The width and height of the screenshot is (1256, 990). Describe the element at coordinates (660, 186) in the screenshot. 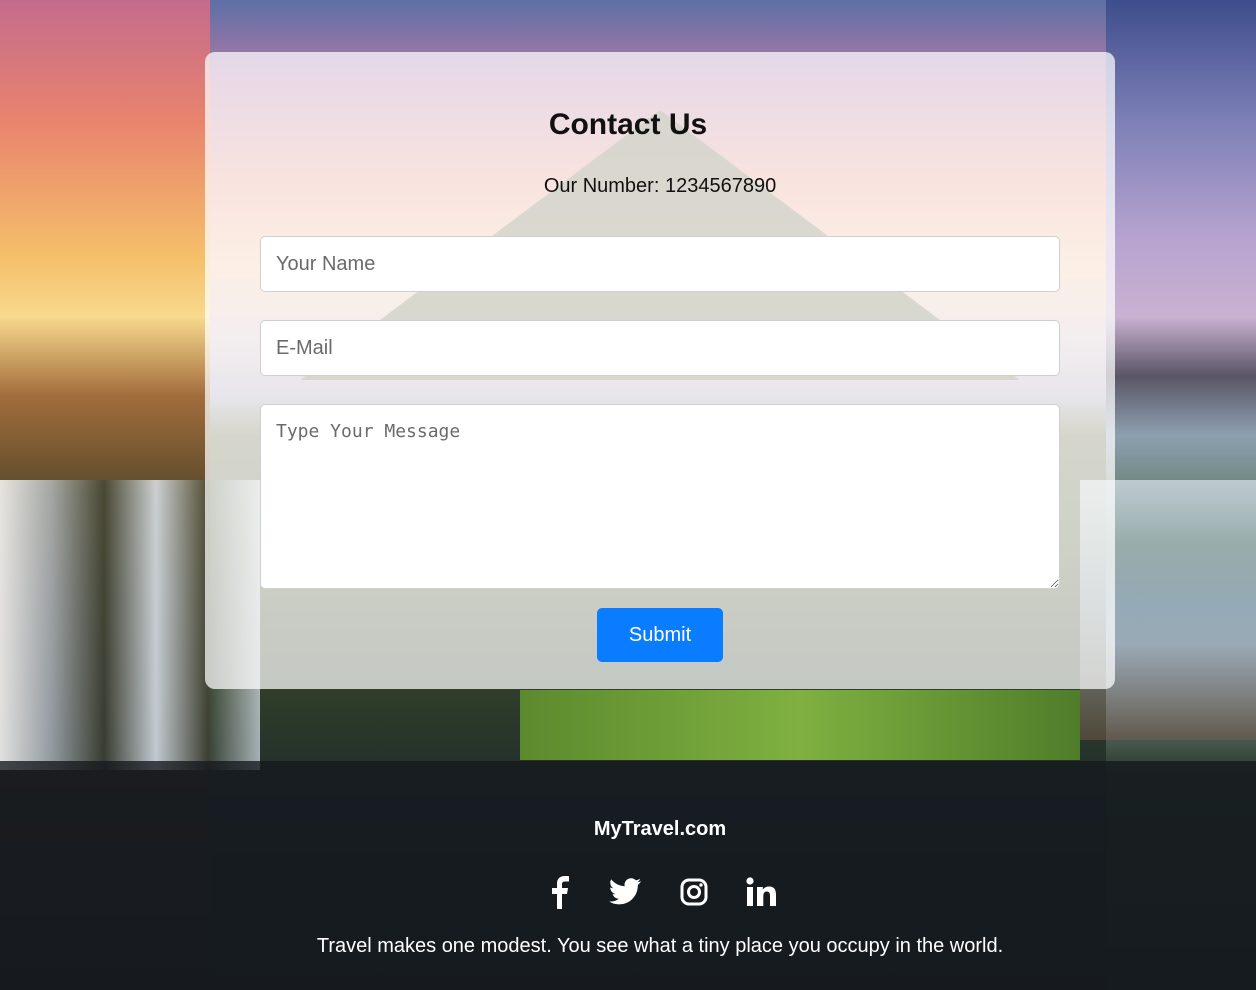

I see `phone-number-text: Our Number: 1234567890` at that location.